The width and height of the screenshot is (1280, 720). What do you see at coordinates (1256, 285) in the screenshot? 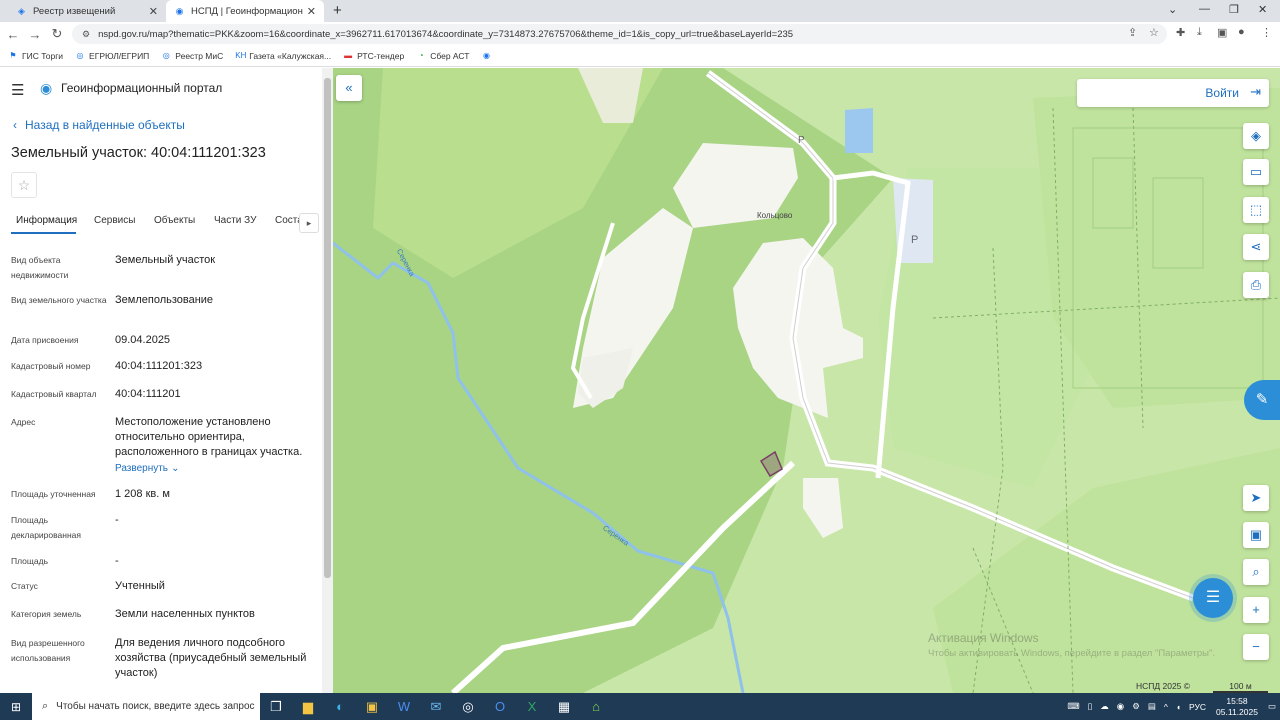
I see `print-icon: ⎙` at bounding box center [1256, 285].